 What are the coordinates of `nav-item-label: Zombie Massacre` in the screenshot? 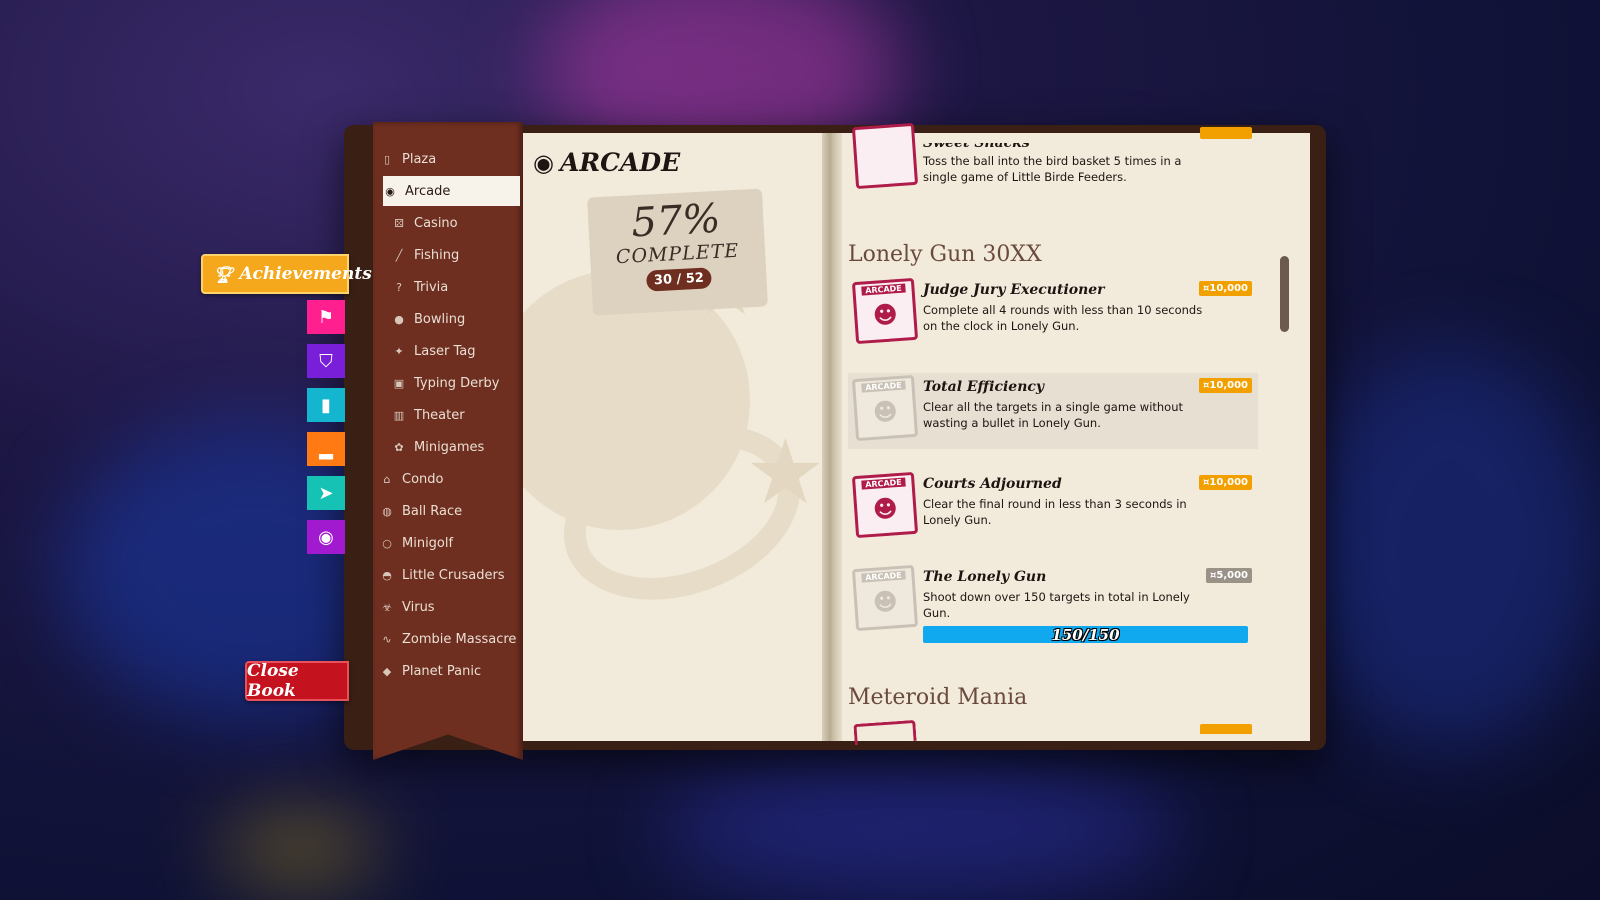 It's located at (459, 639).